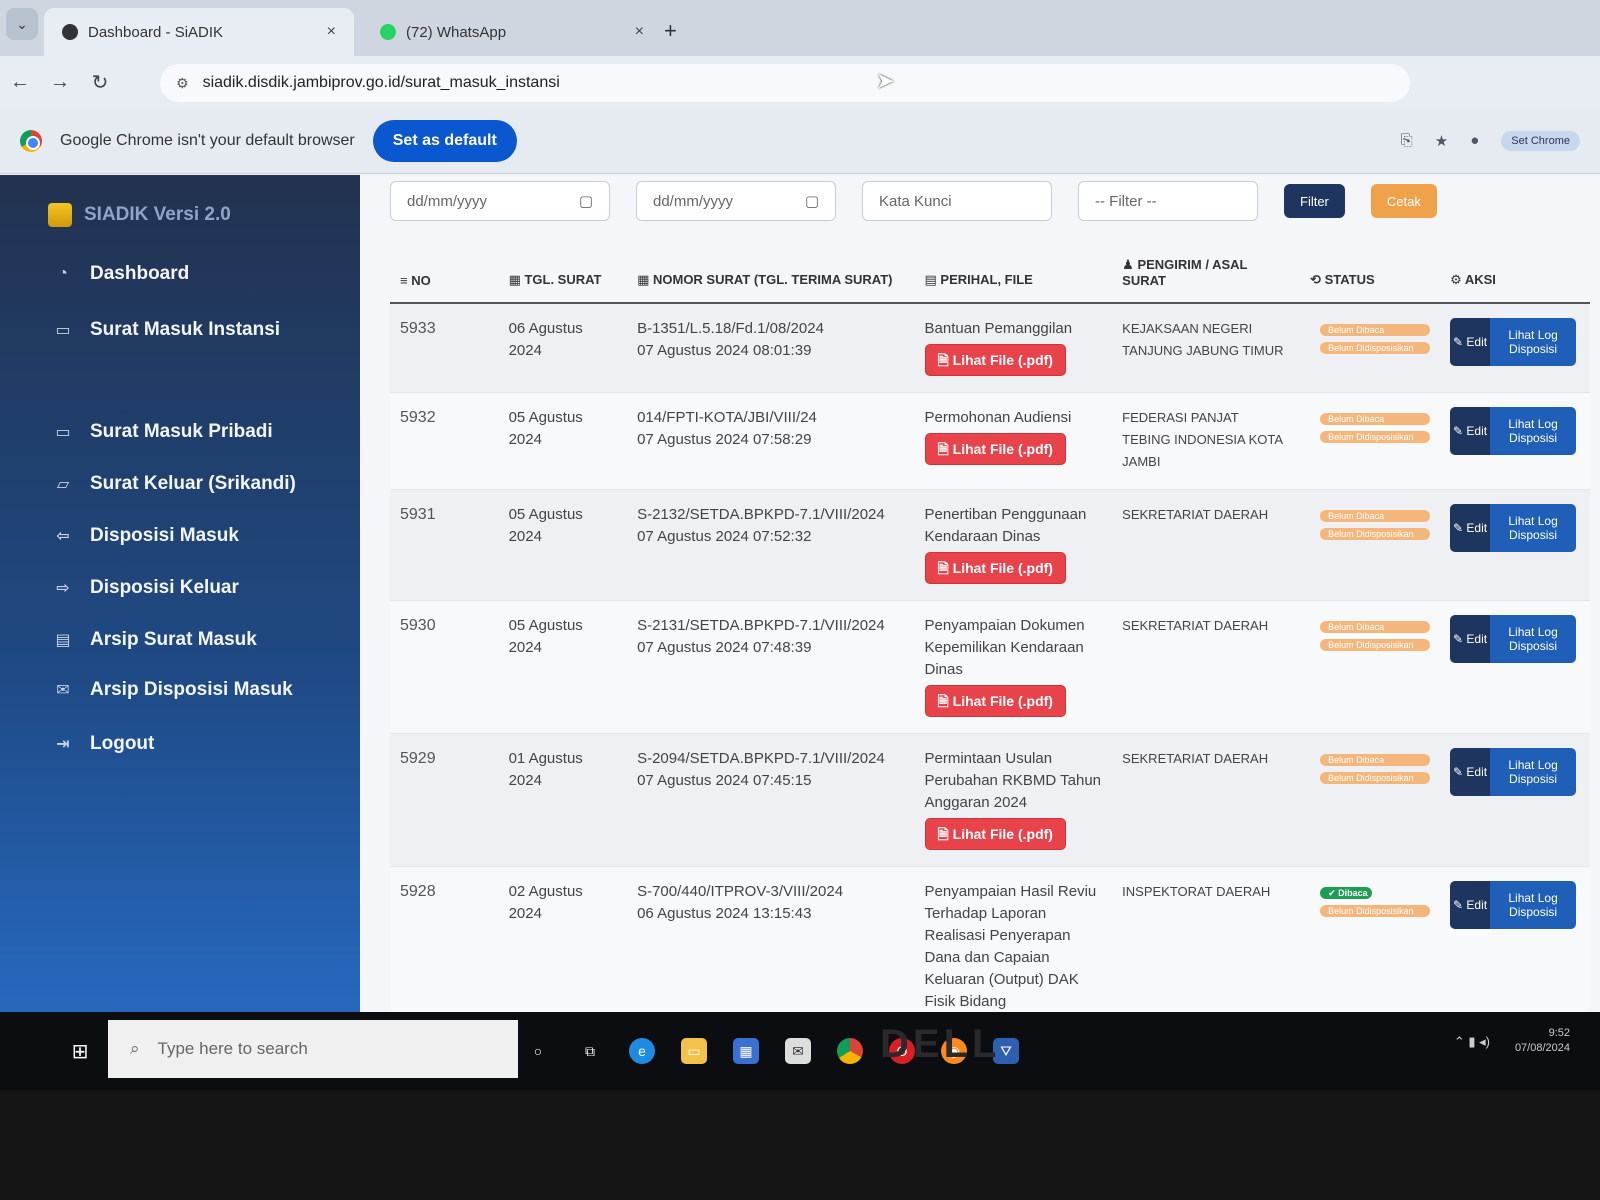 This screenshot has height=1200, width=1600. Describe the element at coordinates (590, 1051) in the screenshot. I see `task-view-icon: ⧉` at that location.